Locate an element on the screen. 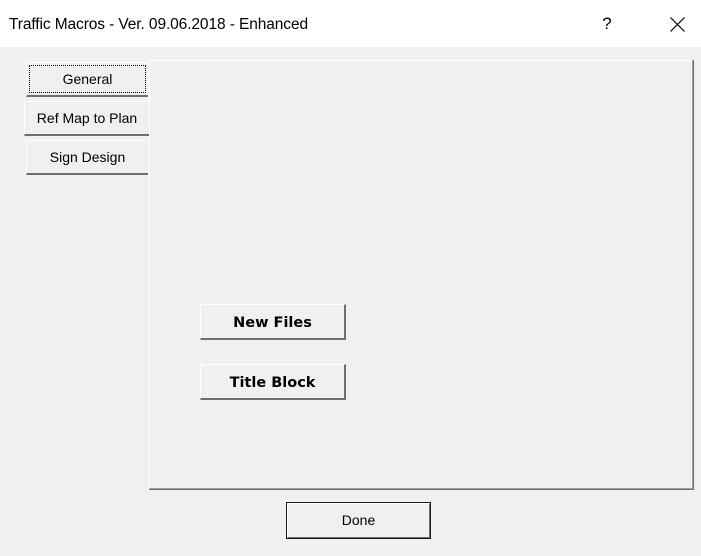 The height and width of the screenshot is (556, 701). done-button-label: Done is located at coordinates (358, 520).